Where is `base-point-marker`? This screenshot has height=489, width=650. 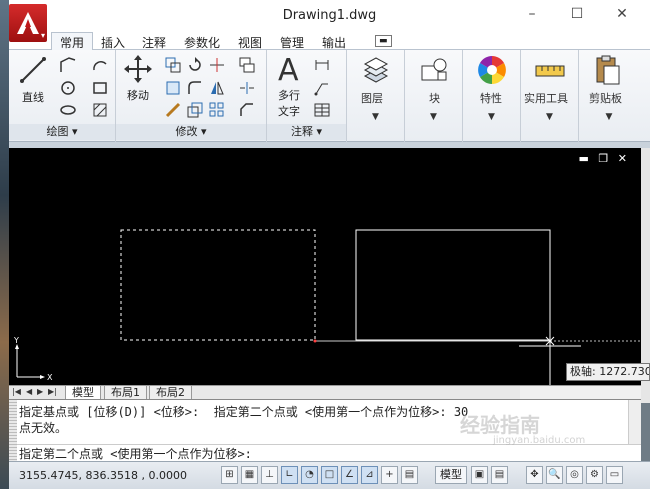
base-point-marker is located at coordinates (315, 341).